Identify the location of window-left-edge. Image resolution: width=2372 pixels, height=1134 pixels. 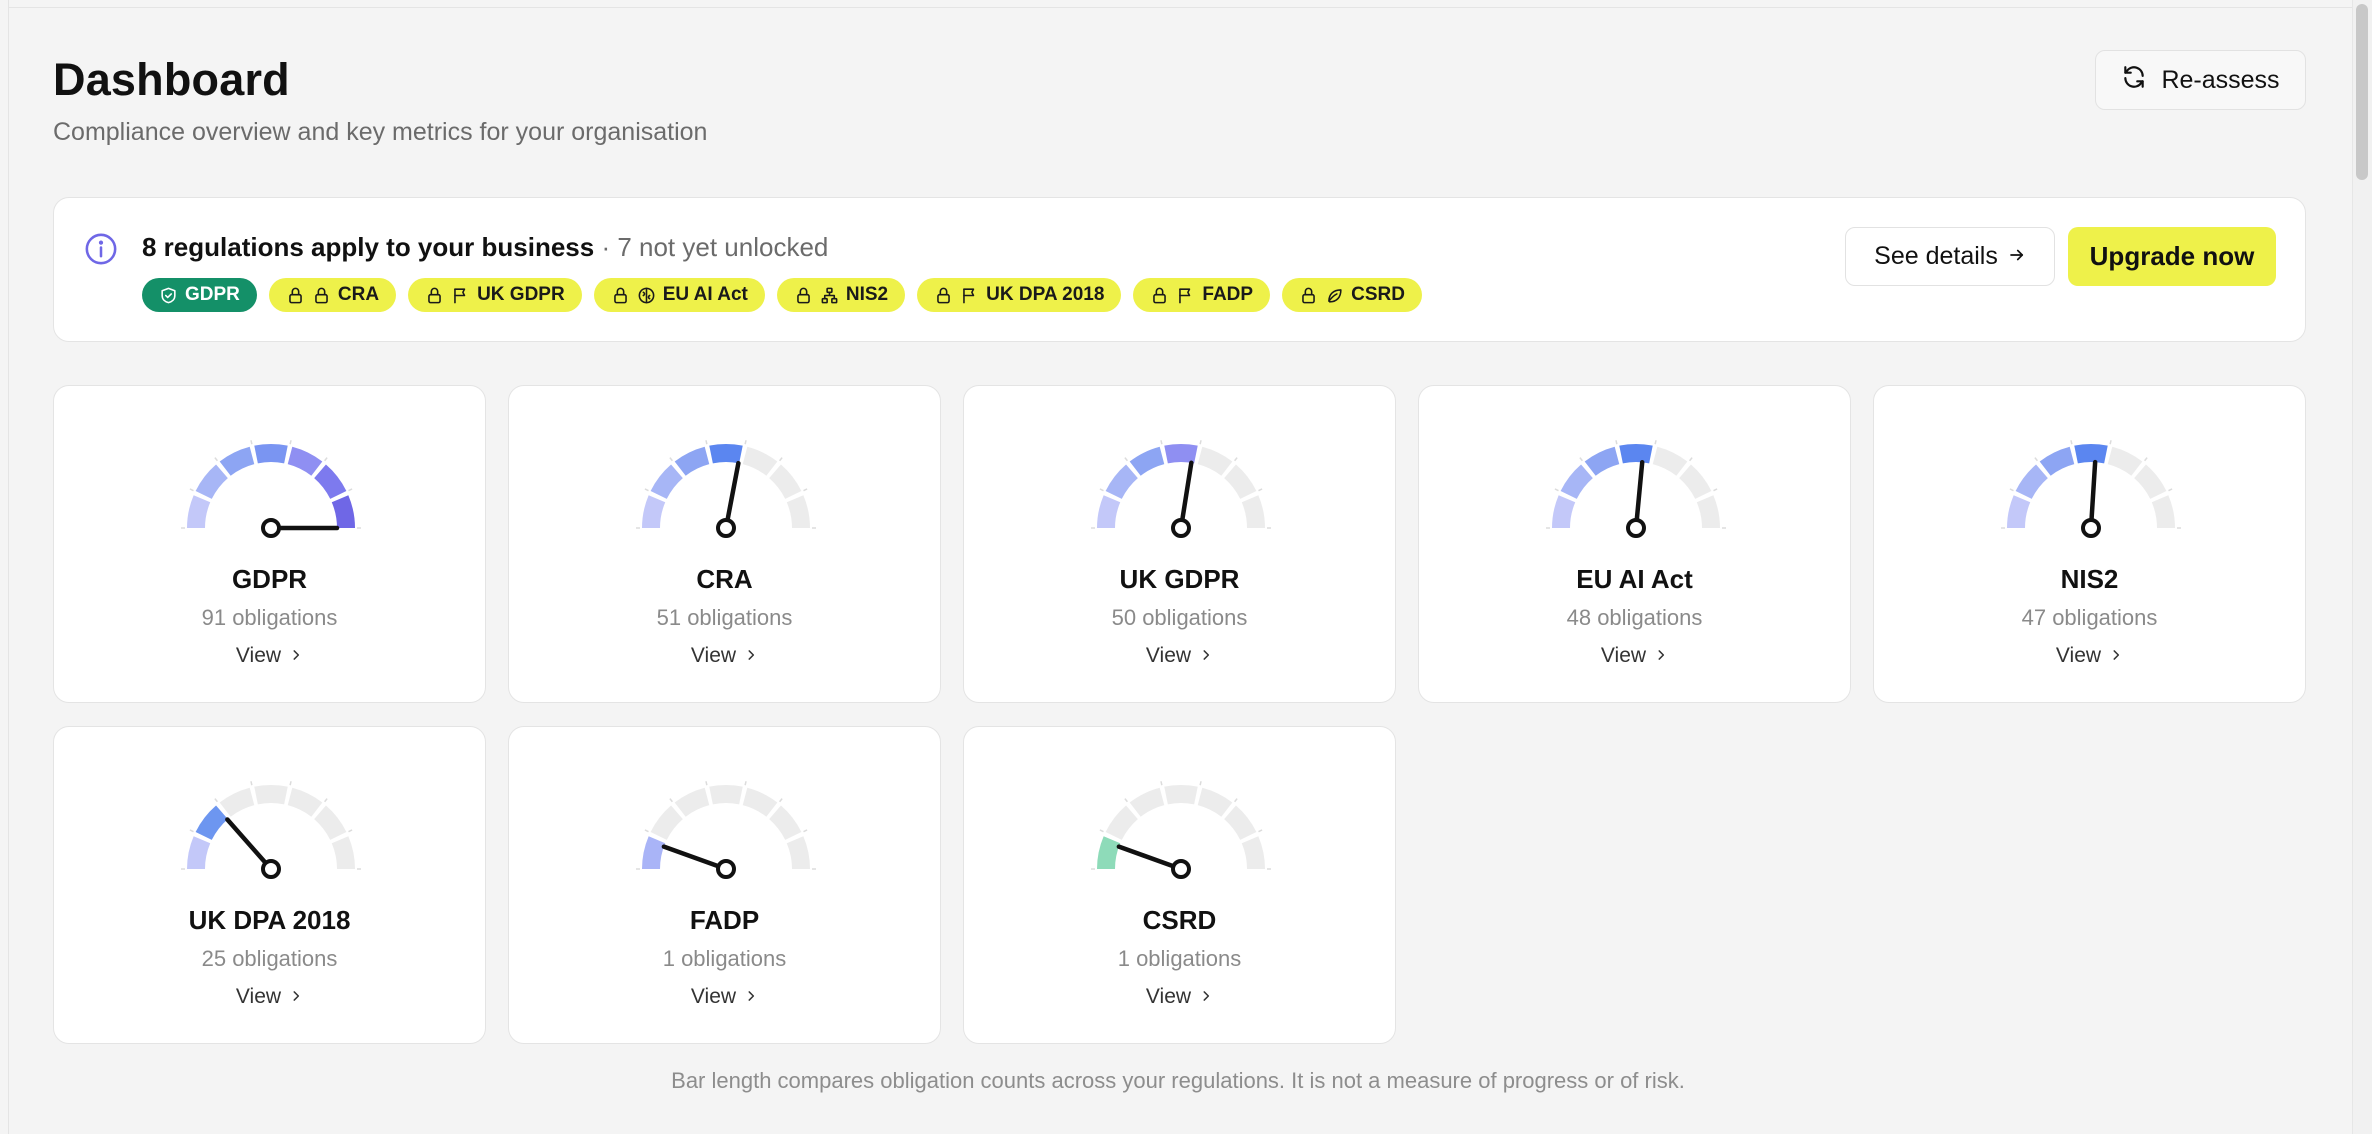
(8, 567).